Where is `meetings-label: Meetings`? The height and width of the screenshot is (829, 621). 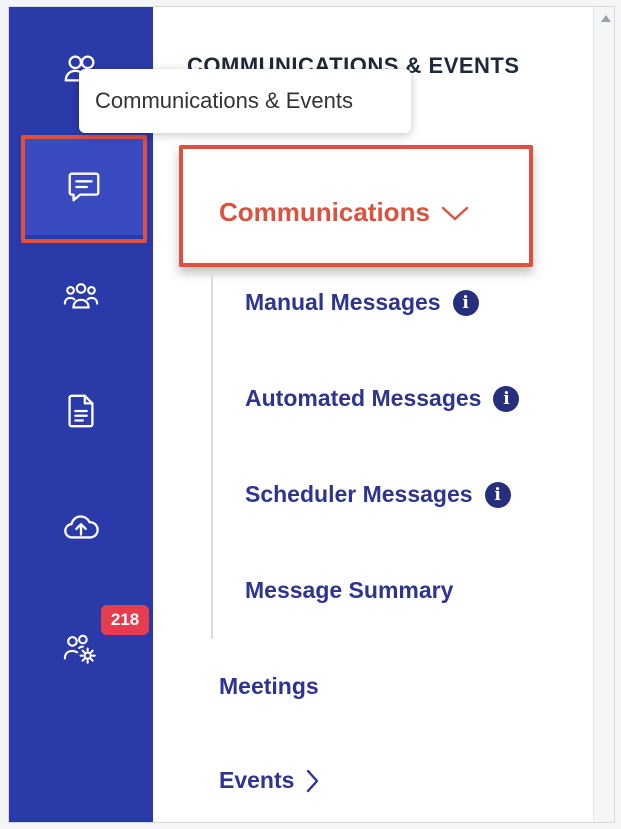
meetings-label: Meetings is located at coordinates (269, 686).